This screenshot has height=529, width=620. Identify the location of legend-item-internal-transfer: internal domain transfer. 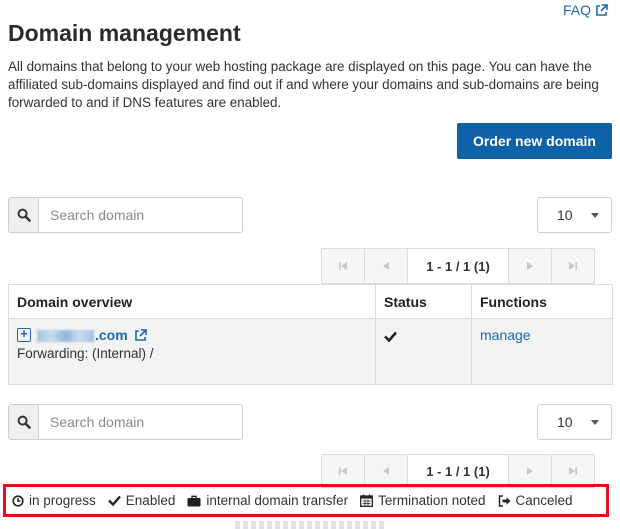
(267, 500).